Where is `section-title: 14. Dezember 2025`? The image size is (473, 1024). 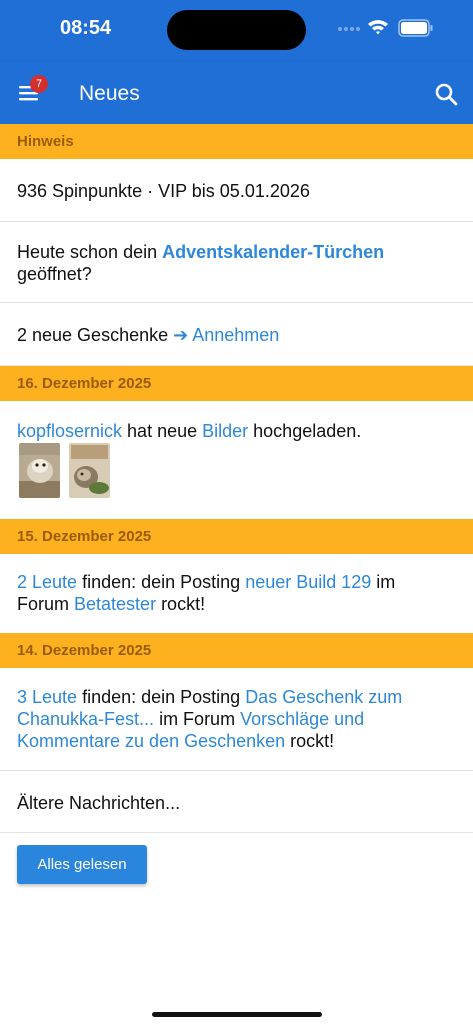
section-title: 14. Dezember 2025 is located at coordinates (84, 650).